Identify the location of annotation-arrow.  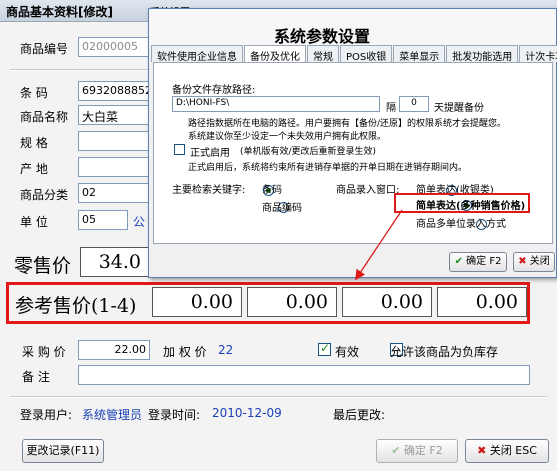
(379, 245).